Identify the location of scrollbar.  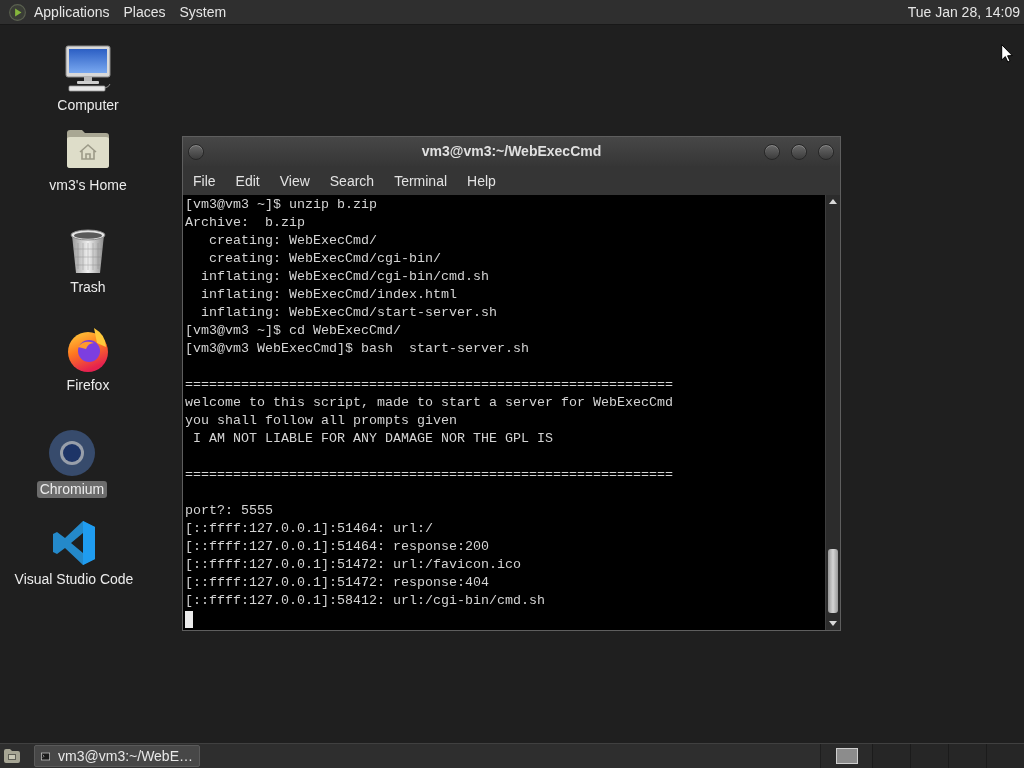
(832, 412).